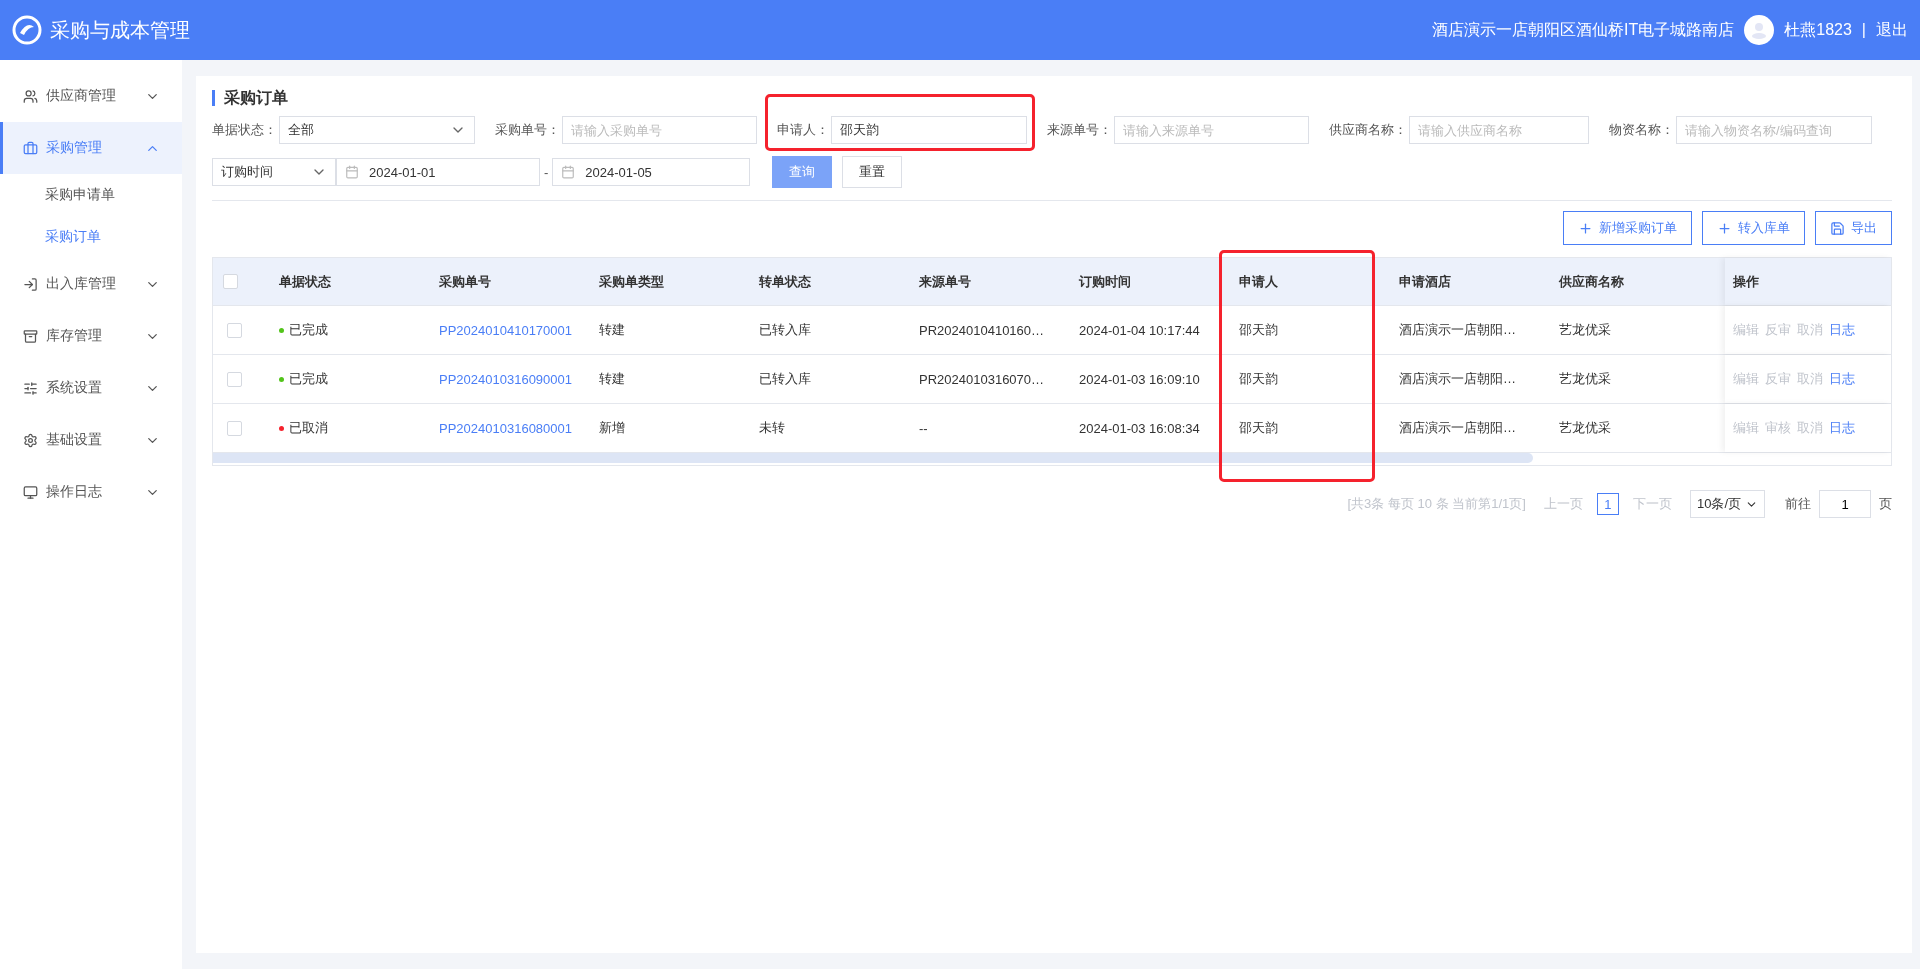 The width and height of the screenshot is (1920, 969). What do you see at coordinates (1425, 281) in the screenshot?
I see `column-header: 申请酒店` at bounding box center [1425, 281].